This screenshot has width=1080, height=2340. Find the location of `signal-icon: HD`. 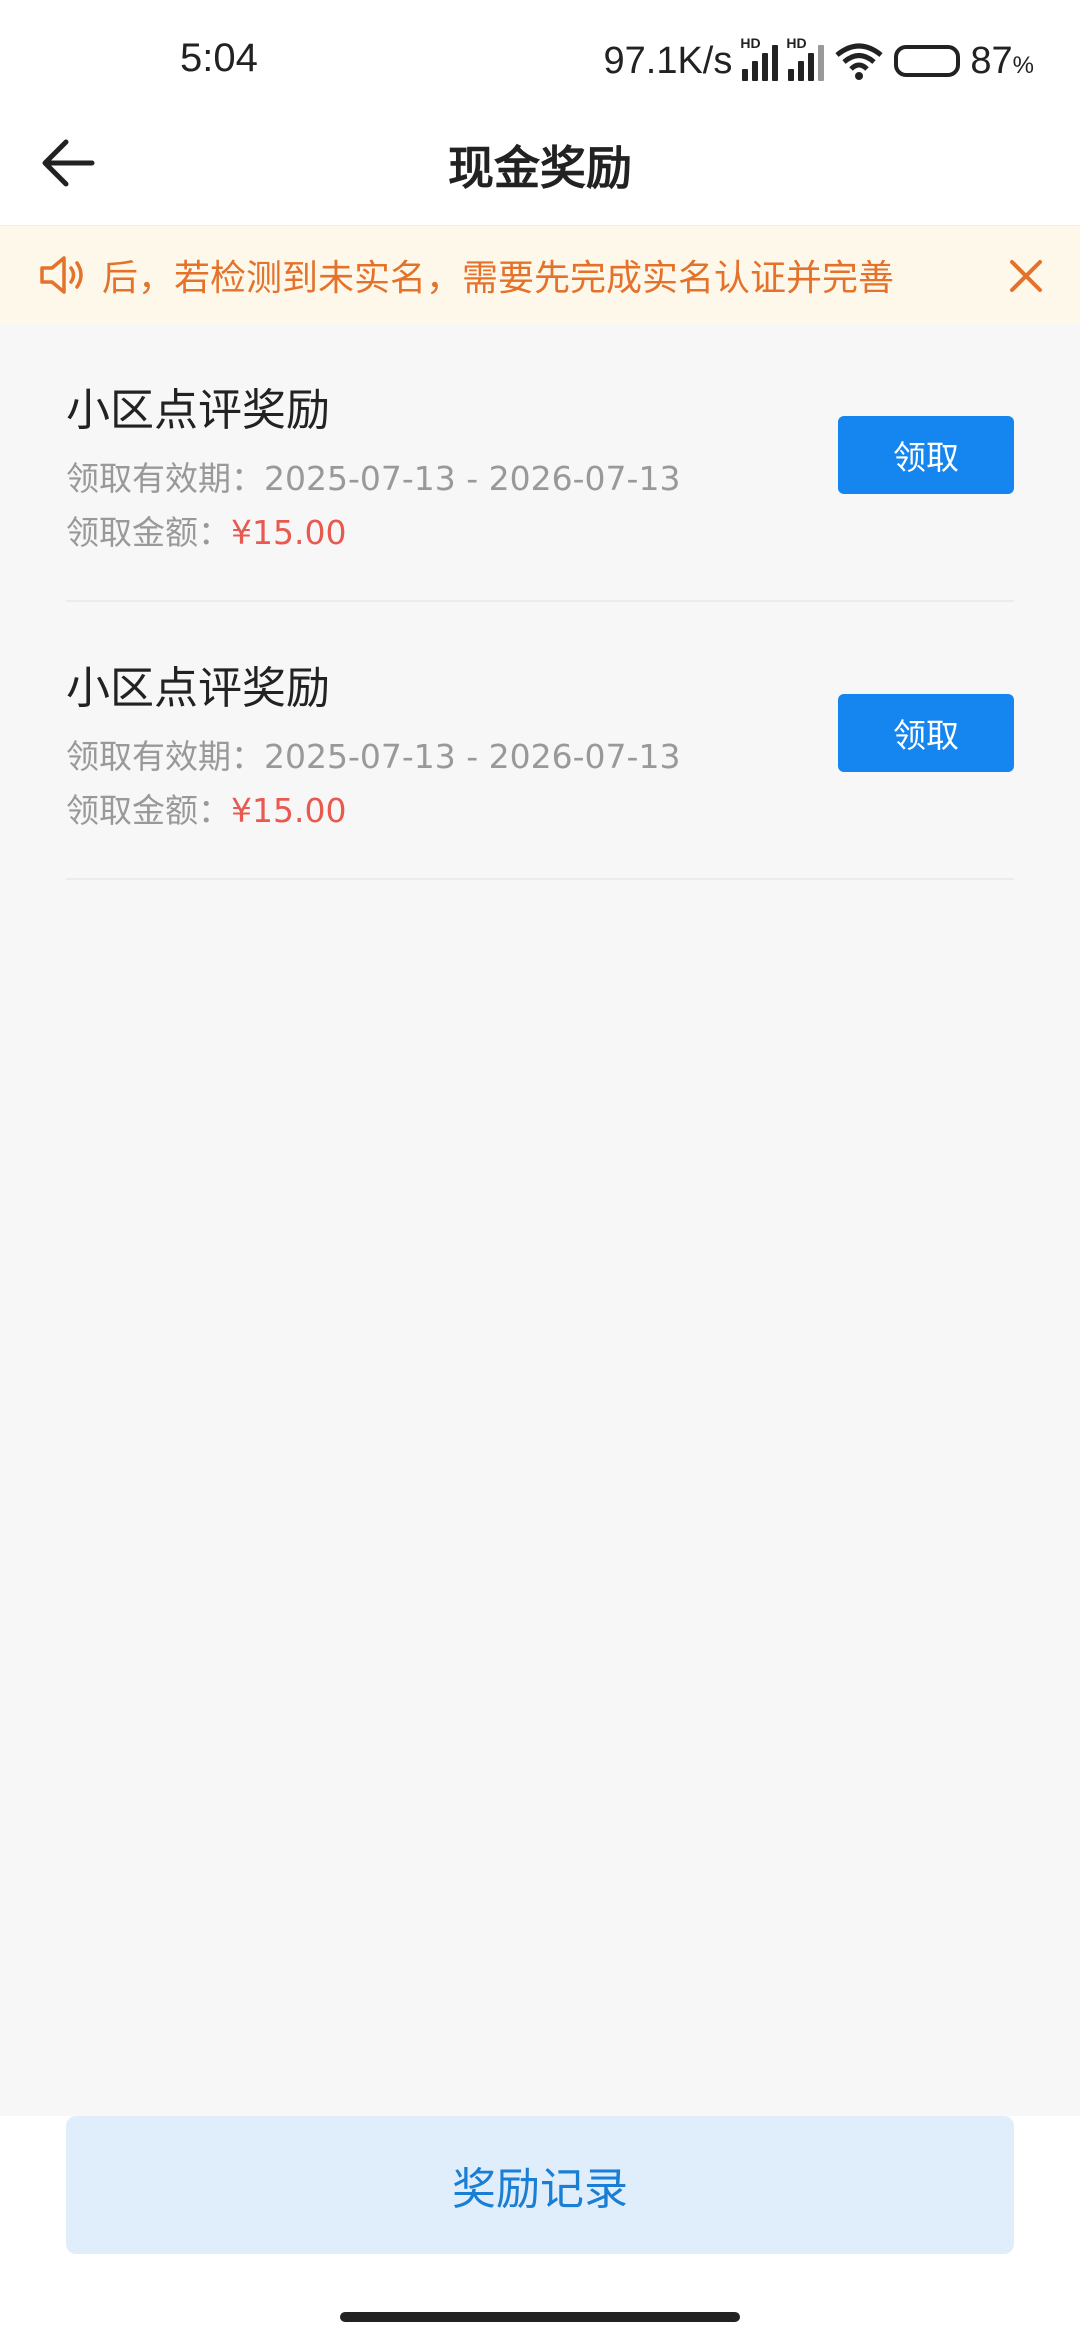

signal-icon: HD is located at coordinates (759, 58).